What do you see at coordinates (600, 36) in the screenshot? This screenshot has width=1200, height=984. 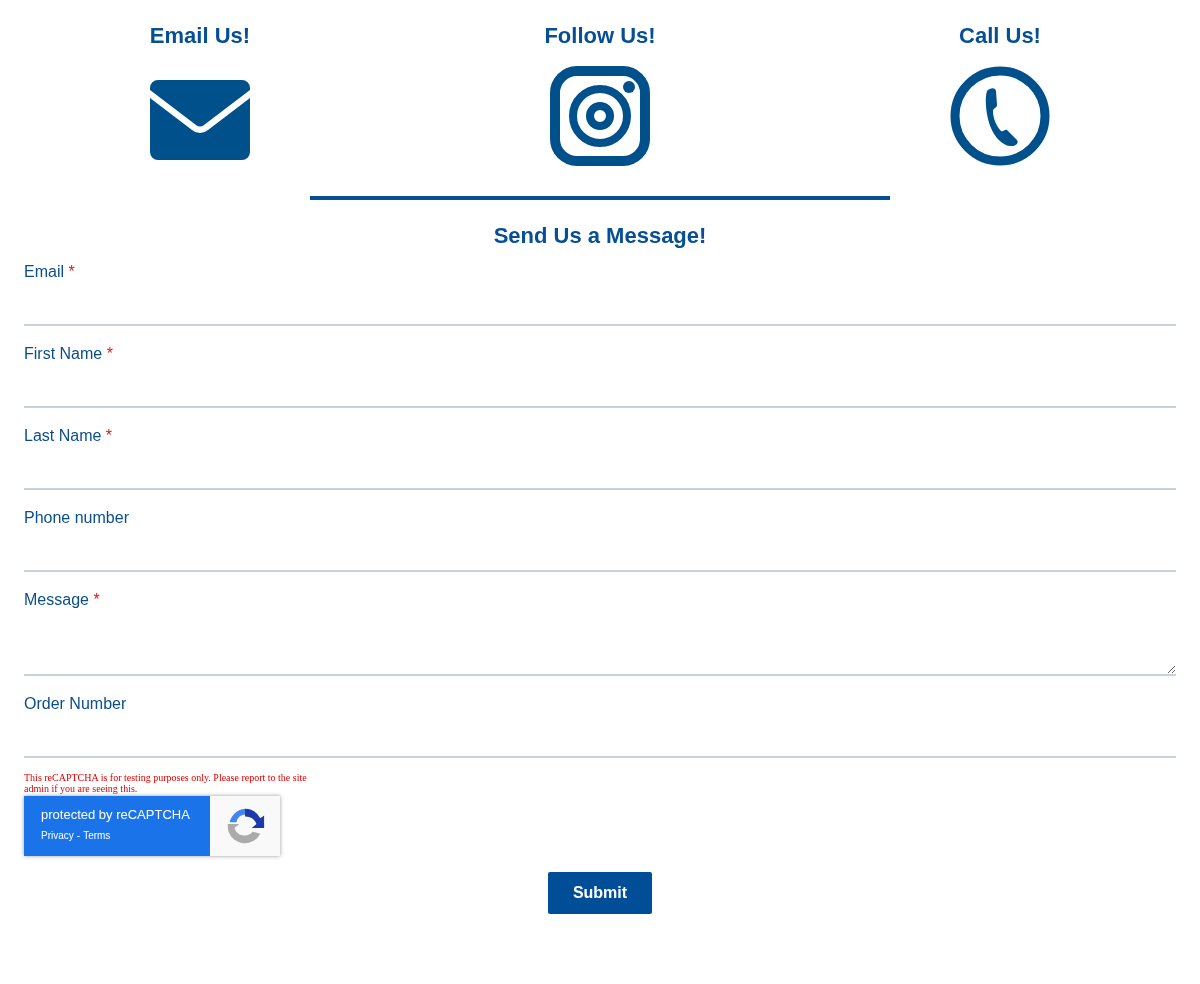 I see `contact-heading: Follow Us!` at bounding box center [600, 36].